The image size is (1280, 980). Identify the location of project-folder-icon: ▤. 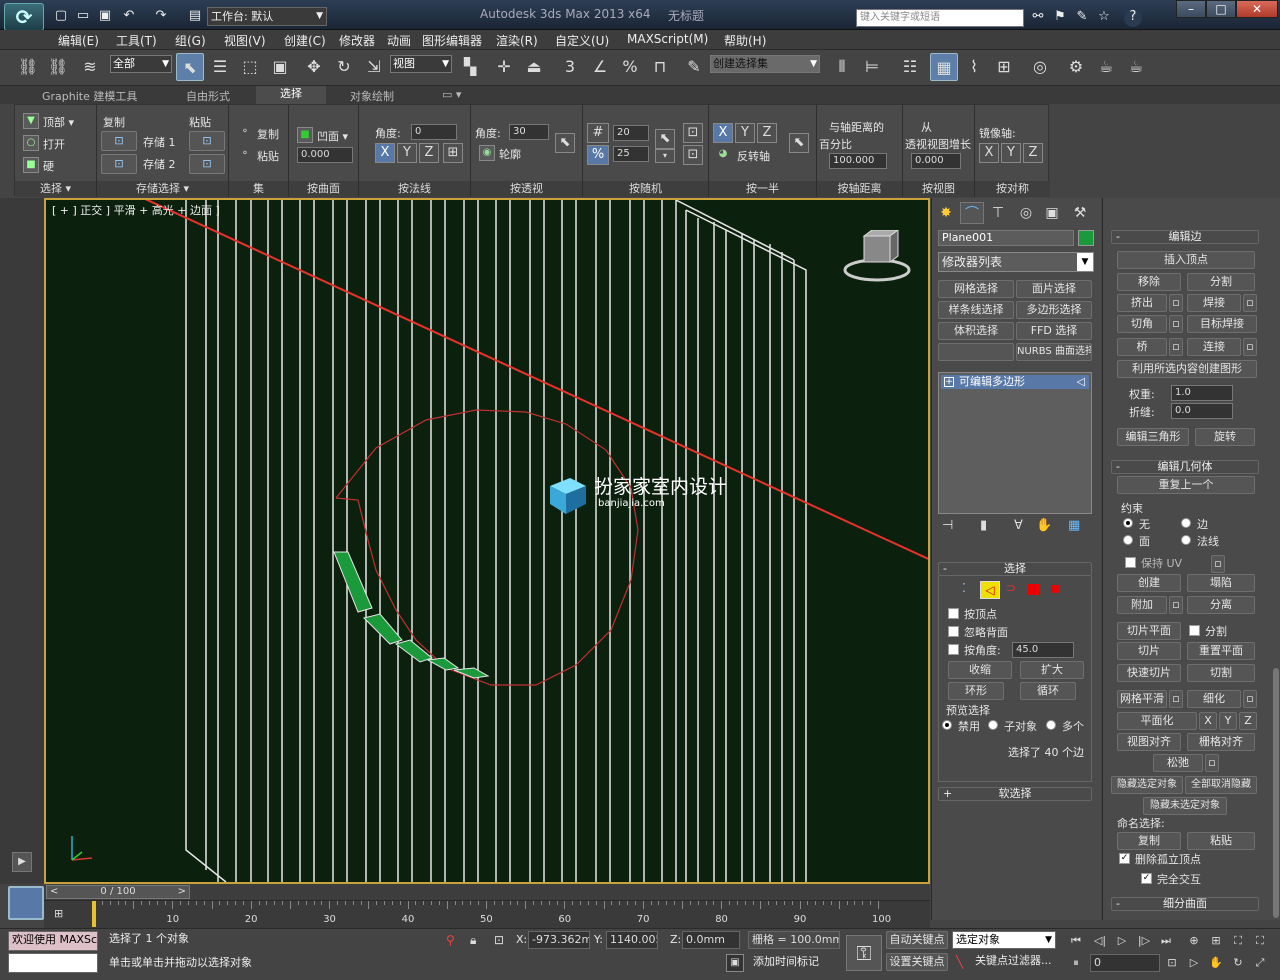
(195, 16).